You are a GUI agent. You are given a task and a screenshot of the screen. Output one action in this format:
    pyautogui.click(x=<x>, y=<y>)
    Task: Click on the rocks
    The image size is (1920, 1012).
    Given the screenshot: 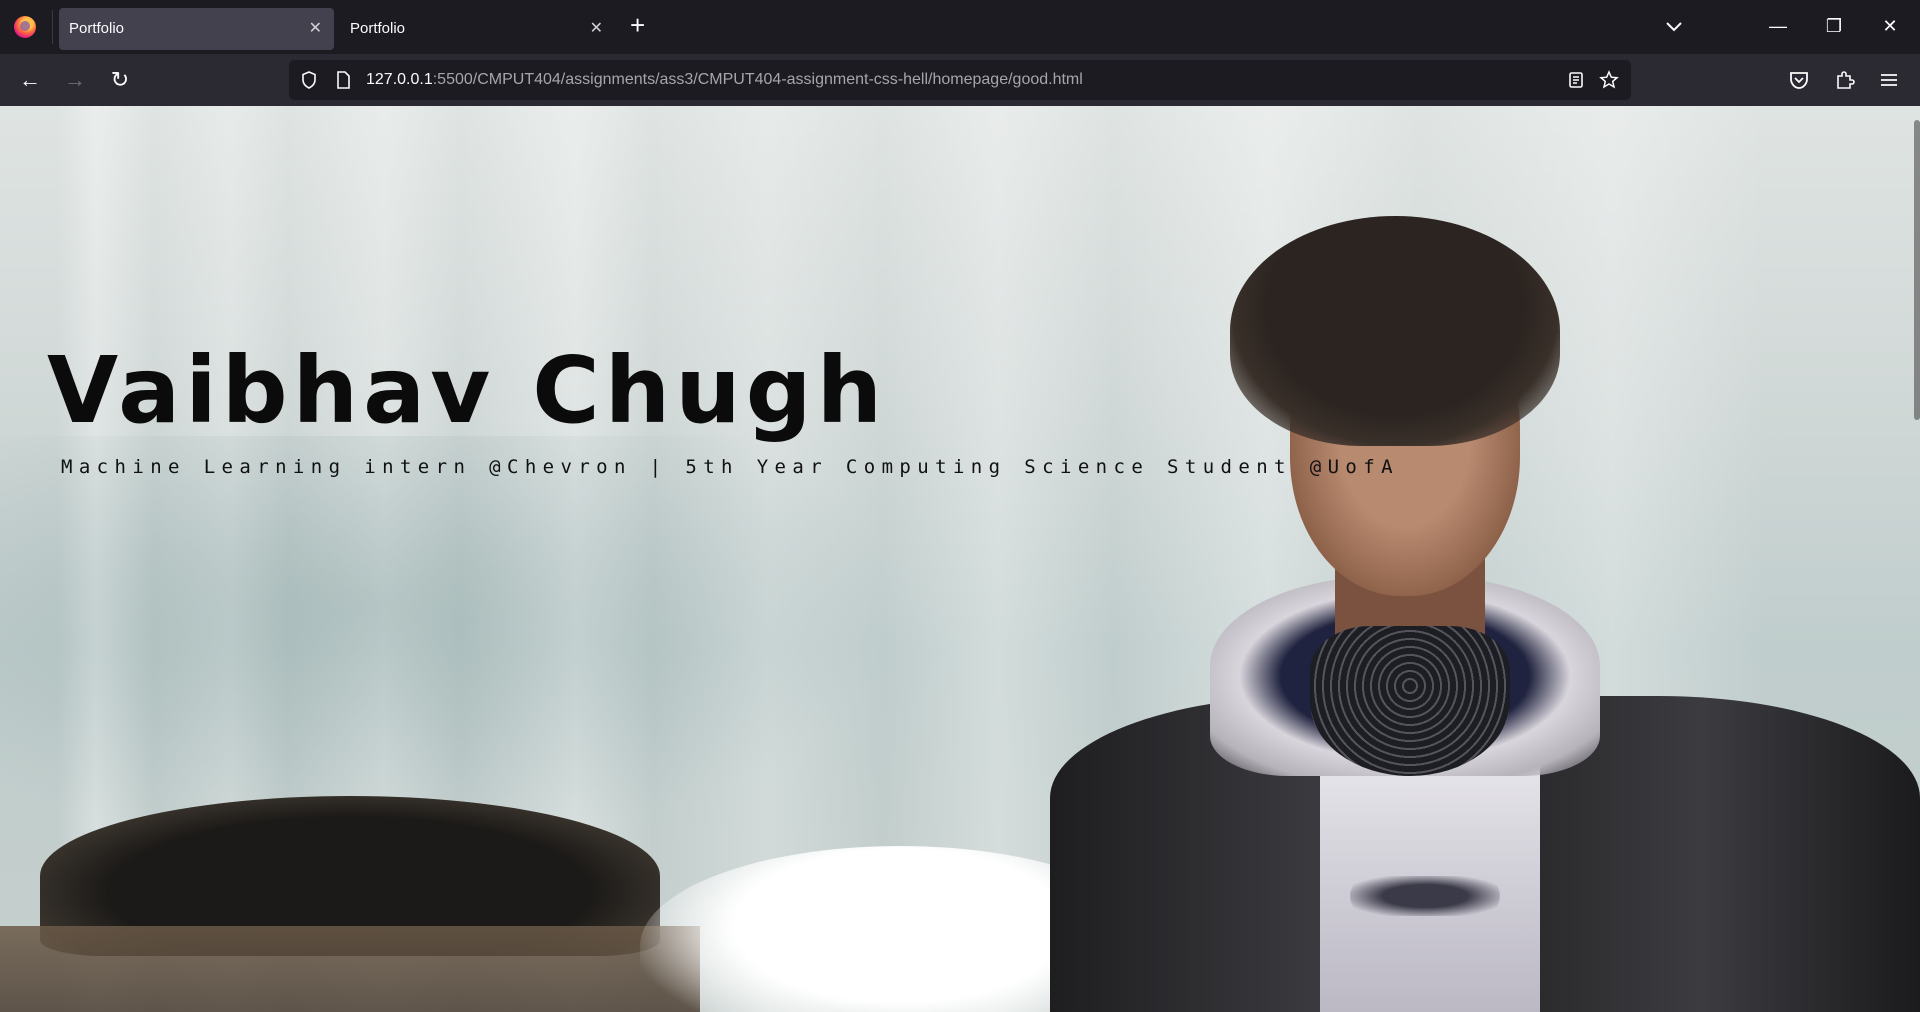 What is the action you would take?
    pyautogui.click(x=350, y=969)
    